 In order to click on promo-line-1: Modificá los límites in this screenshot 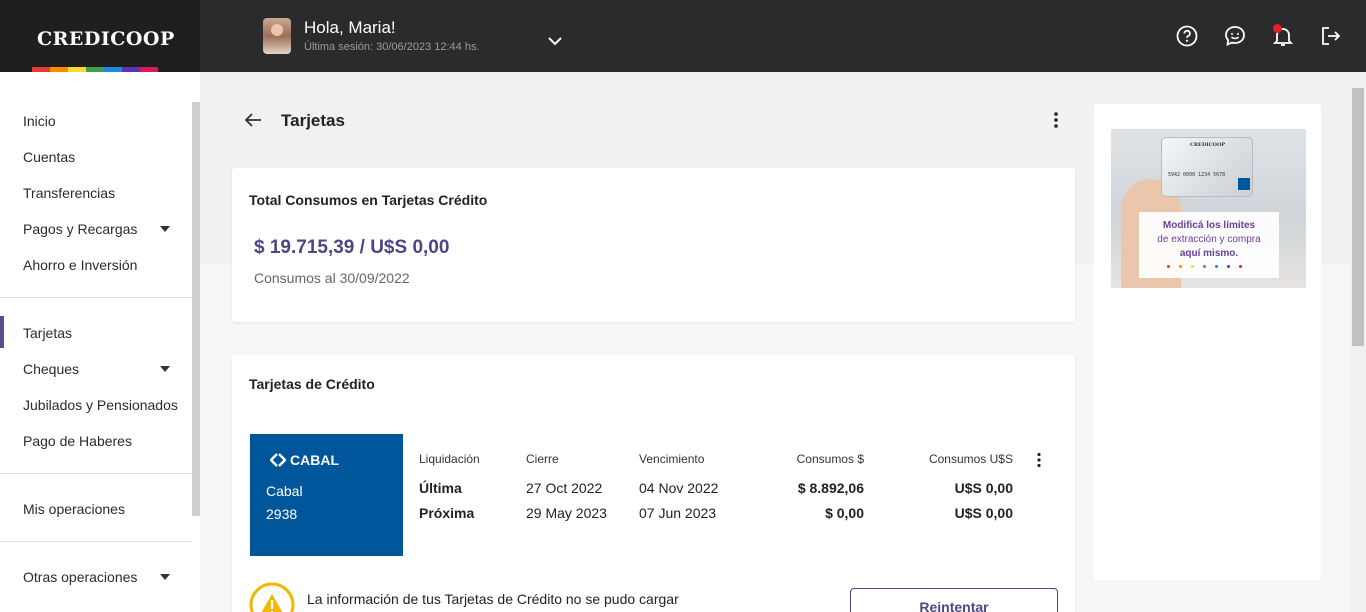, I will do `click(1209, 225)`.